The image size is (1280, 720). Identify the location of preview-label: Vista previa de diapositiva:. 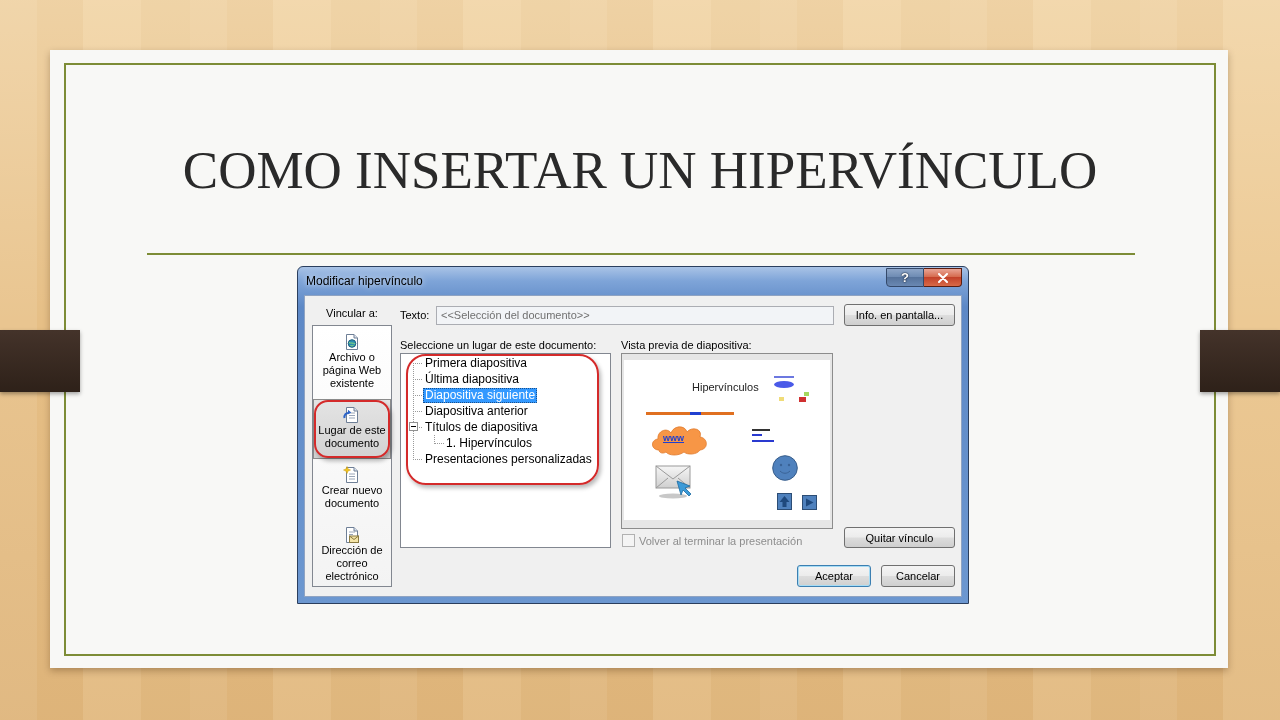
(687, 345).